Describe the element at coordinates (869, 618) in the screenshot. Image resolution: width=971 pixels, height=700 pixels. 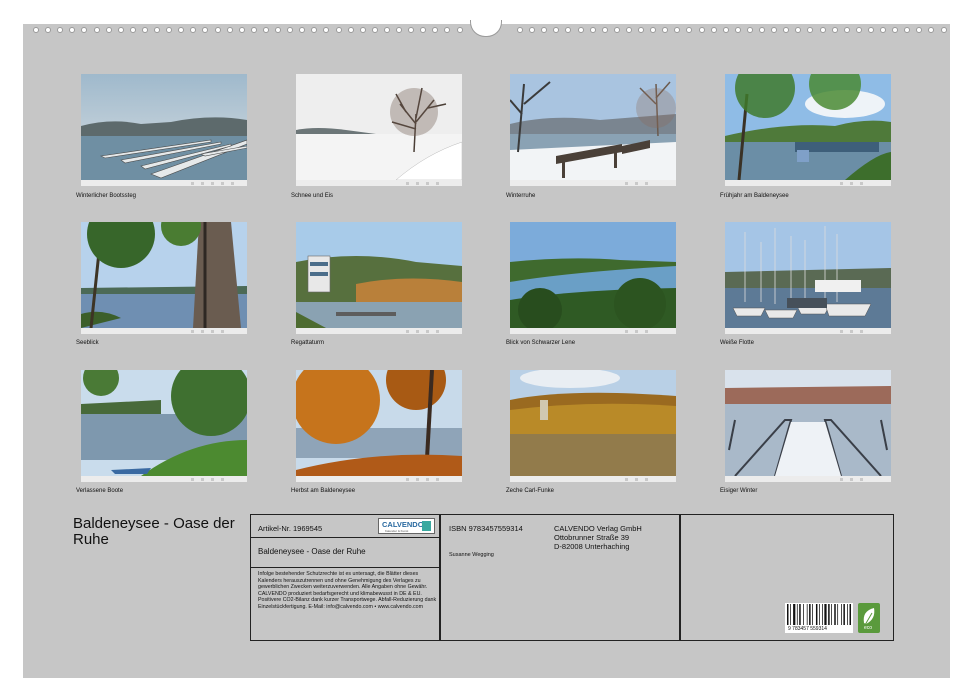
I see `eco-badge: eco` at that location.